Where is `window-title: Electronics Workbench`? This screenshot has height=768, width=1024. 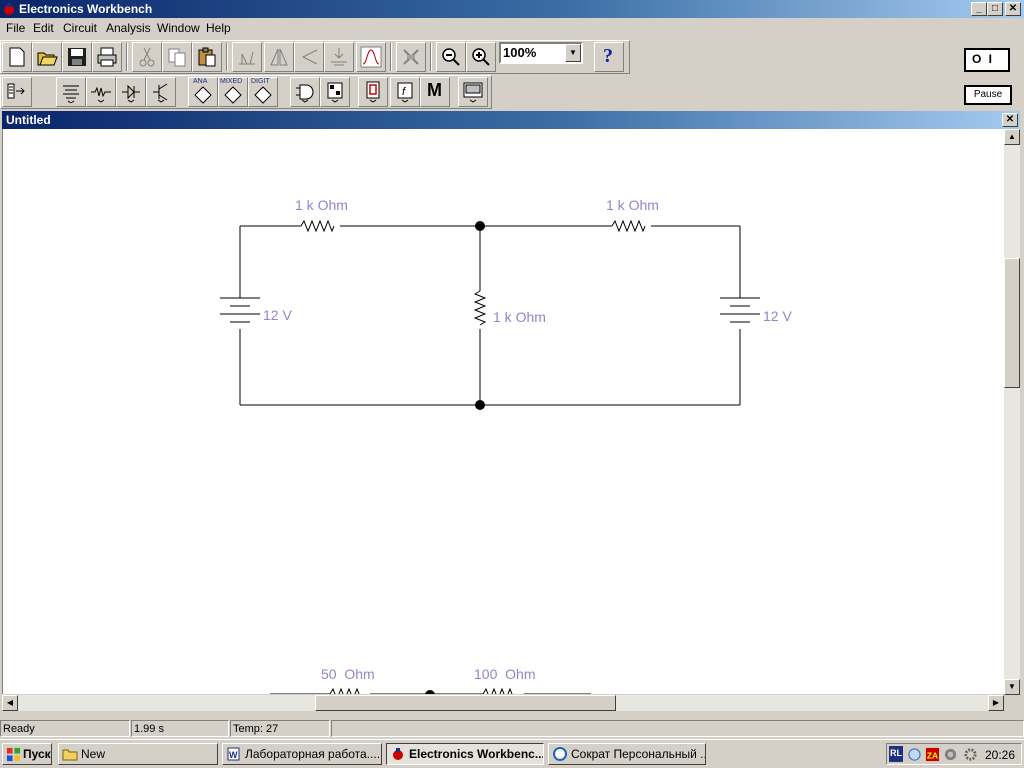 window-title: Electronics Workbench is located at coordinates (86, 9).